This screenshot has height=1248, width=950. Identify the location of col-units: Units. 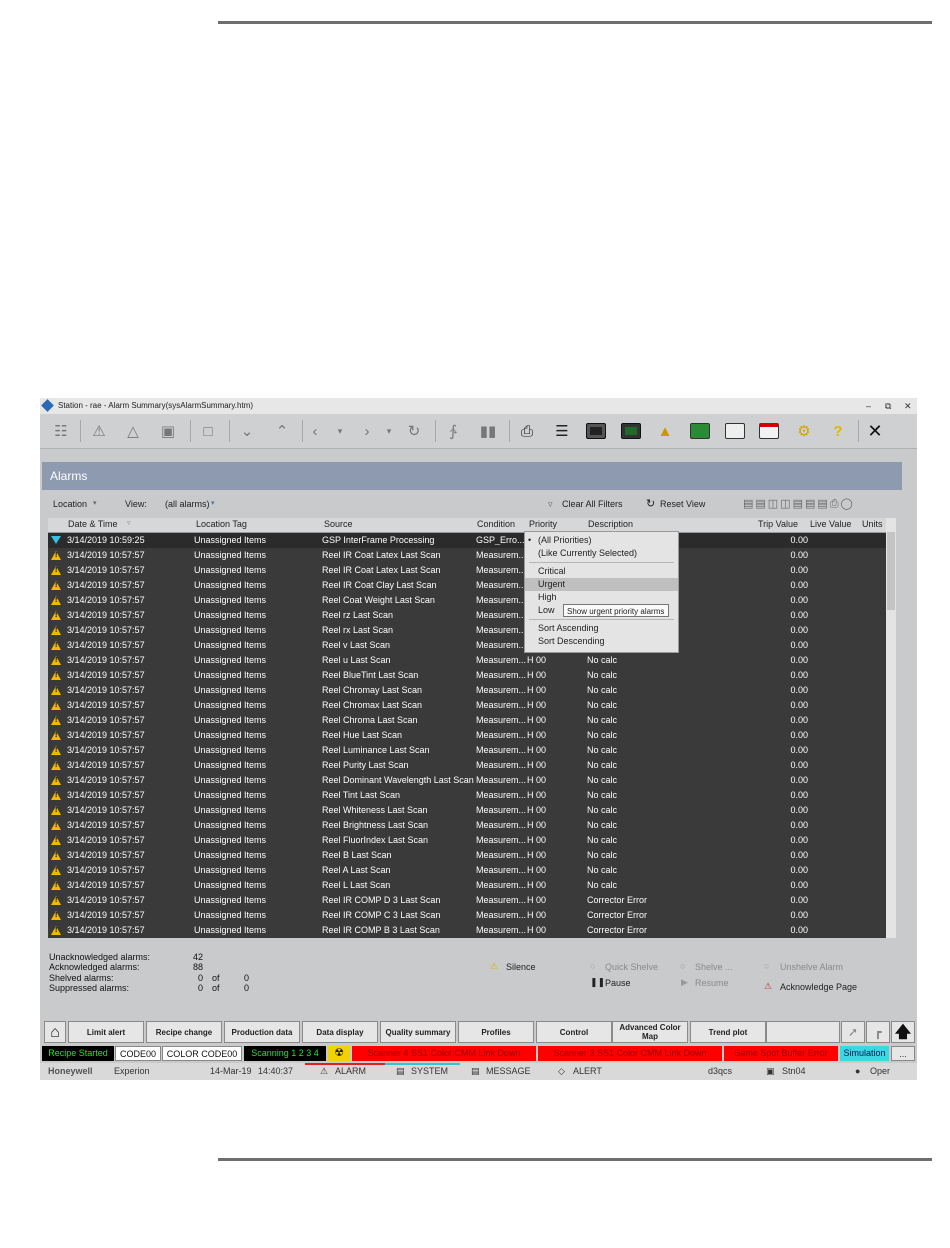
(872, 524).